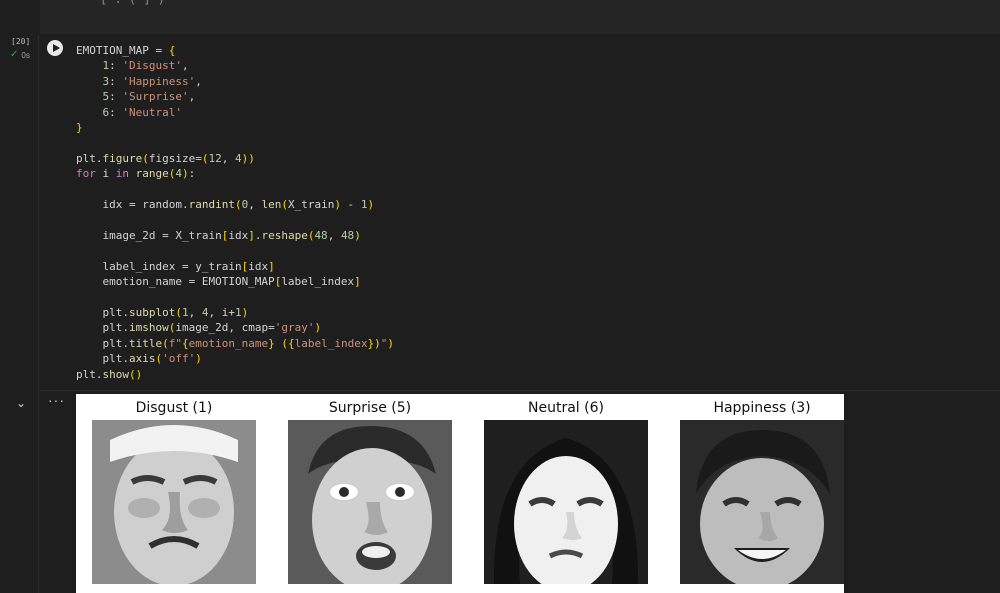 The width and height of the screenshot is (1000, 593). What do you see at coordinates (762, 408) in the screenshot?
I see `subplot-title: Happiness (3)` at bounding box center [762, 408].